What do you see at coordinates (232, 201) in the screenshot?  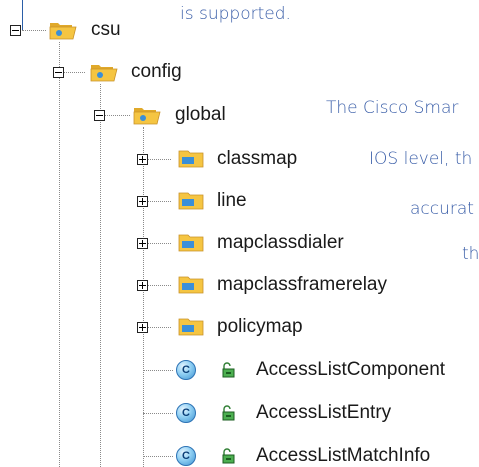 I see `tree-node-folder: line` at bounding box center [232, 201].